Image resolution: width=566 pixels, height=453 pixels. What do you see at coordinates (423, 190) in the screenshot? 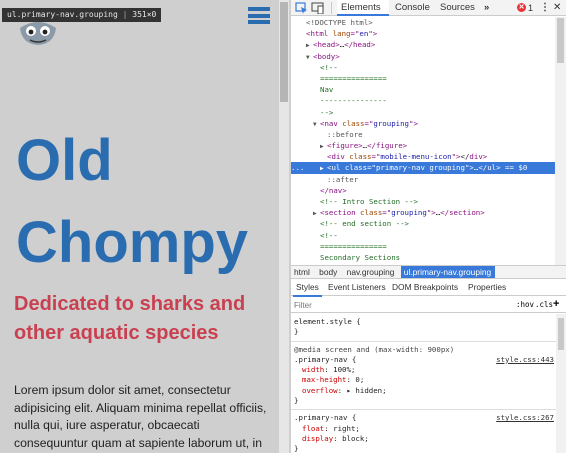
I see `dom-node: </nav>` at bounding box center [423, 190].